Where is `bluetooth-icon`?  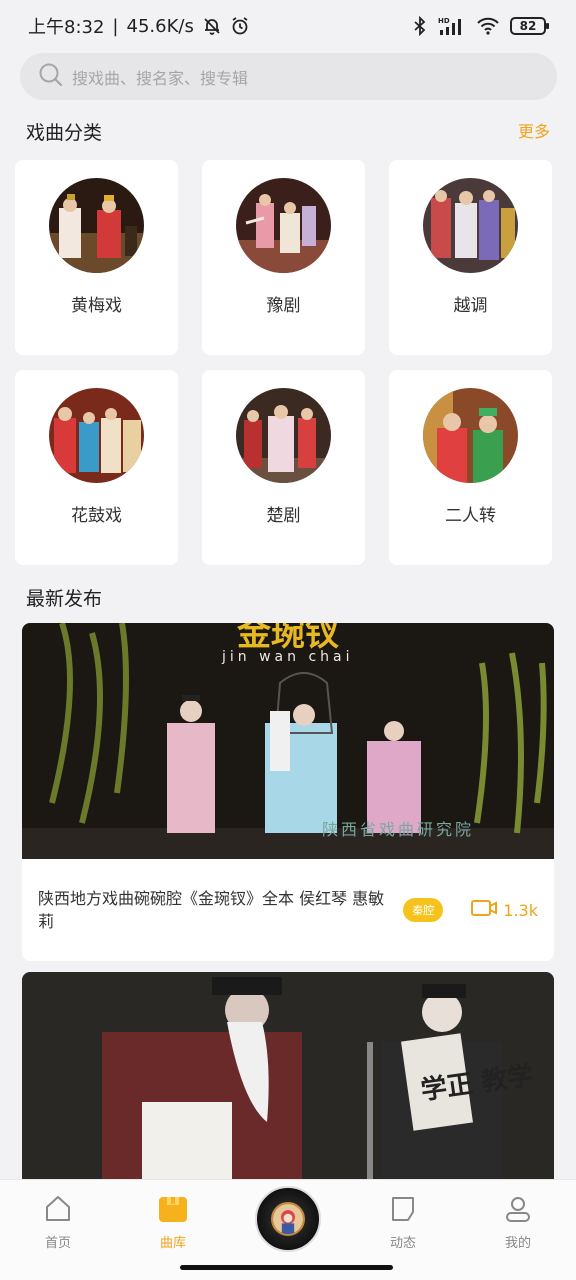 bluetooth-icon is located at coordinates (420, 26).